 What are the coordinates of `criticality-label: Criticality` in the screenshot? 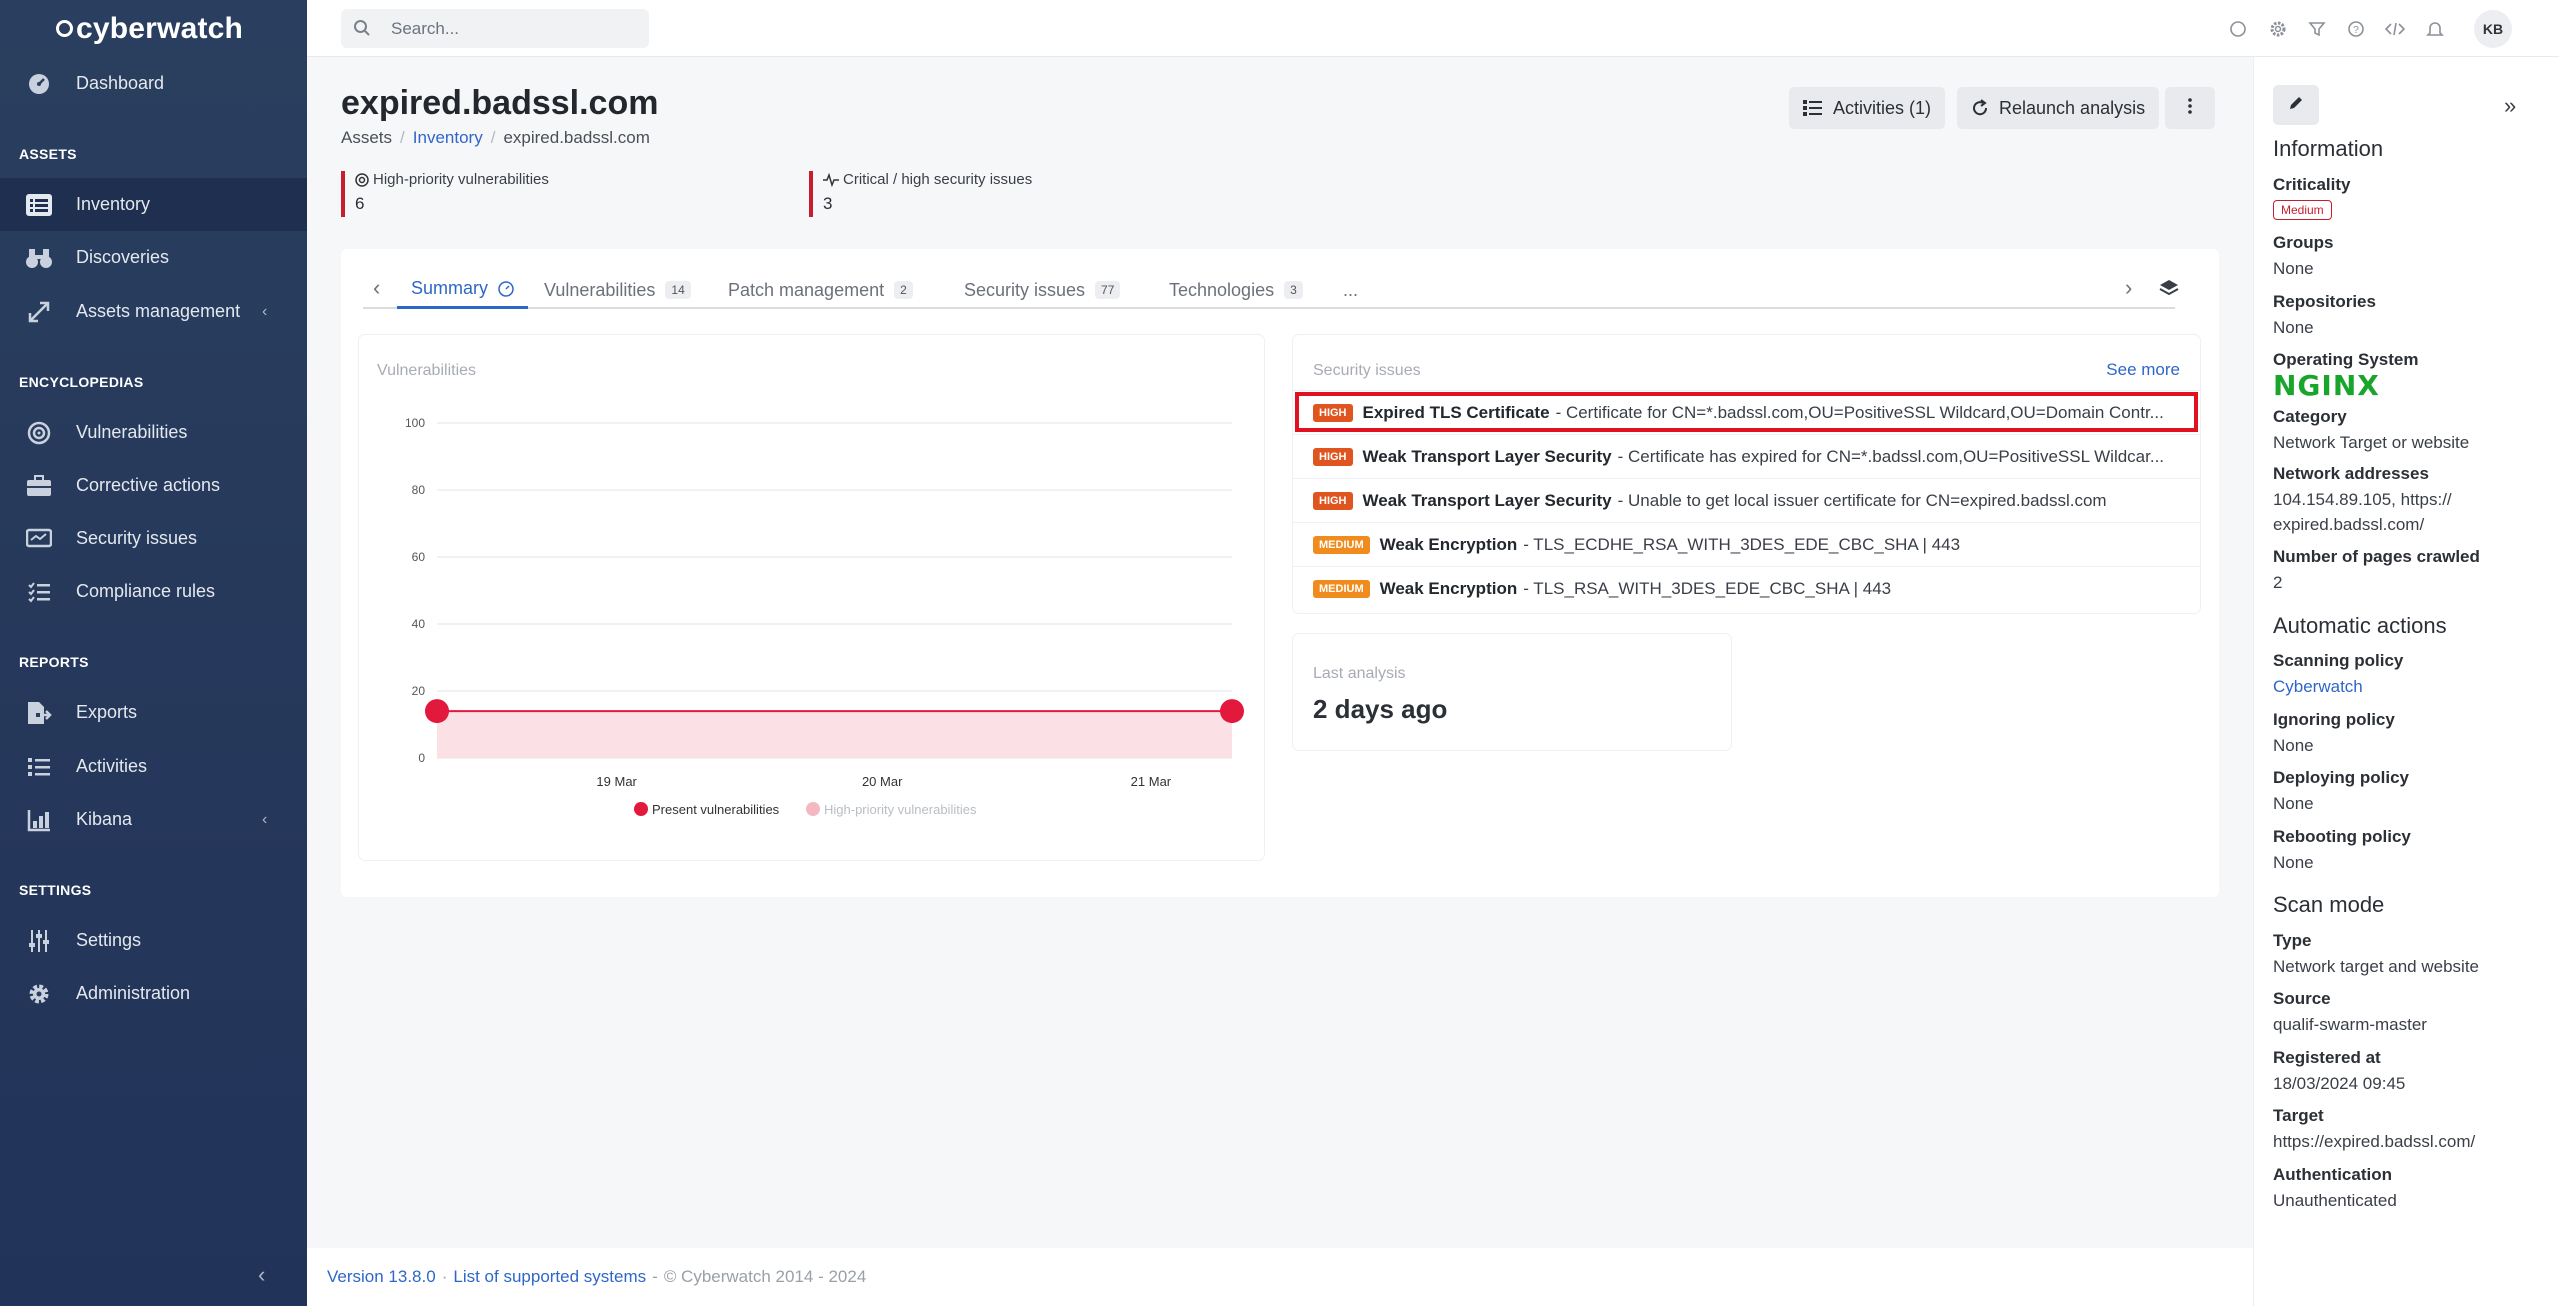 It's located at (2312, 184).